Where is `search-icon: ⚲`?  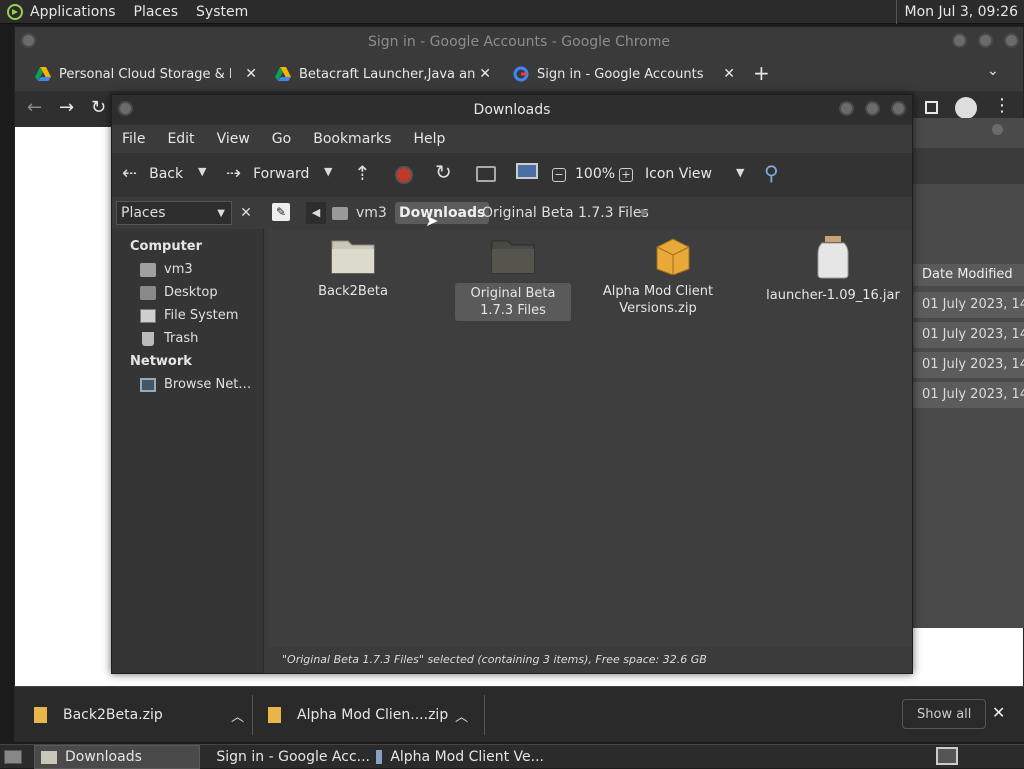 search-icon: ⚲ is located at coordinates (771, 173).